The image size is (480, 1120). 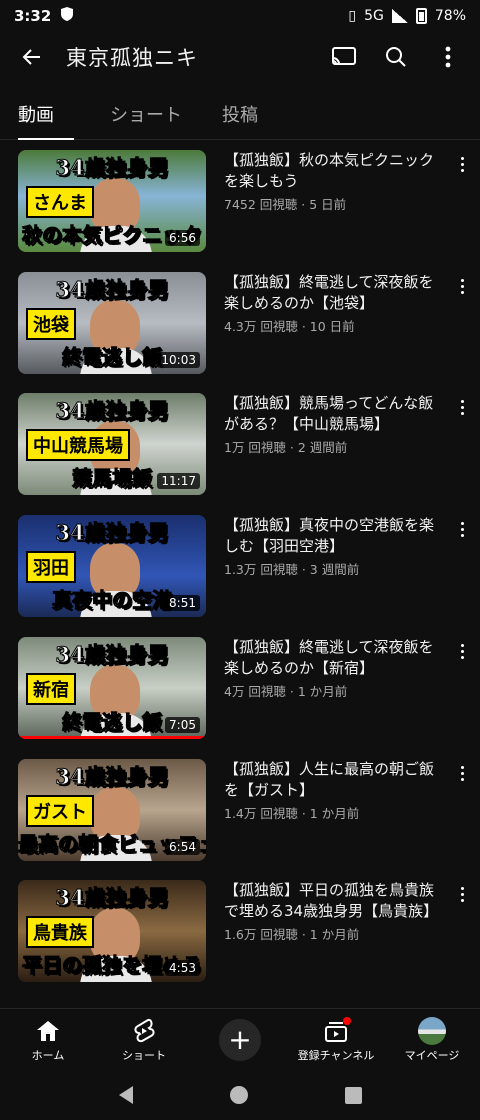 I want to click on video-info: 【孤独飯】終電逃して深夜飯を楽しめるのか【新宿】 4万 回視聴 · 1 か月前, so click(x=334, y=668).